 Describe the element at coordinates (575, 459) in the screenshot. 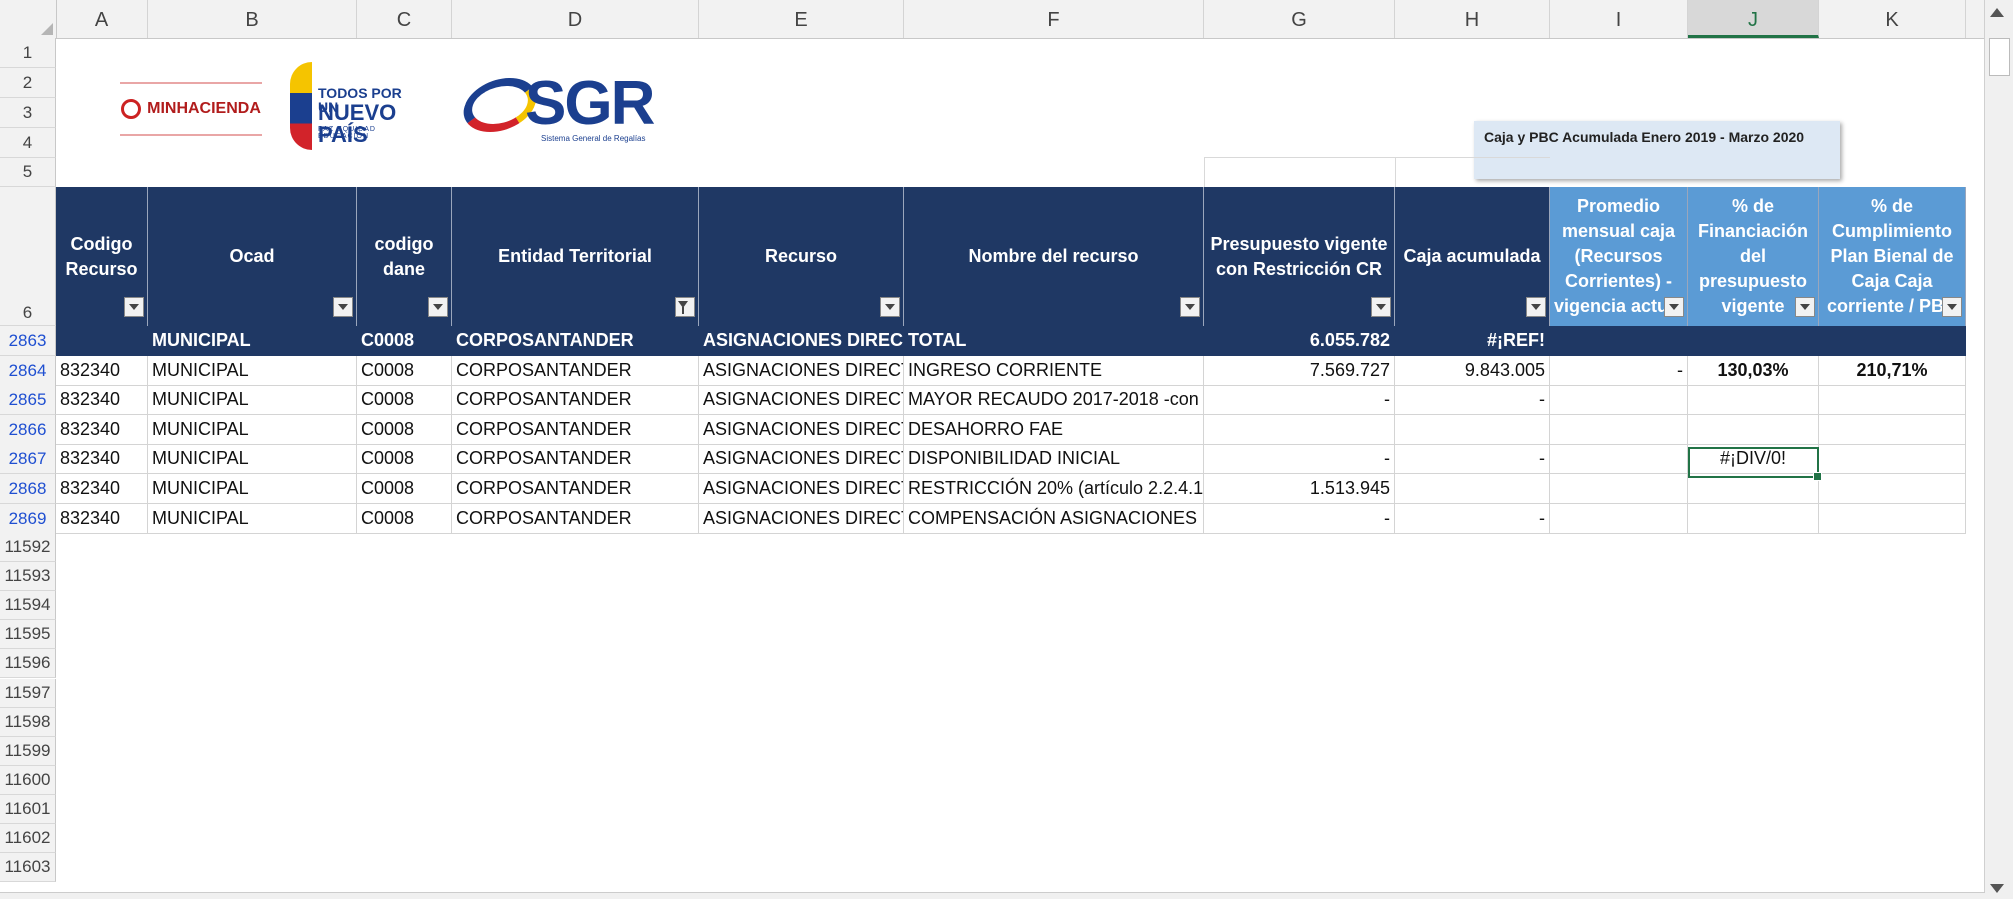

I see `cell-d2867: CORPOSANTANDER` at that location.